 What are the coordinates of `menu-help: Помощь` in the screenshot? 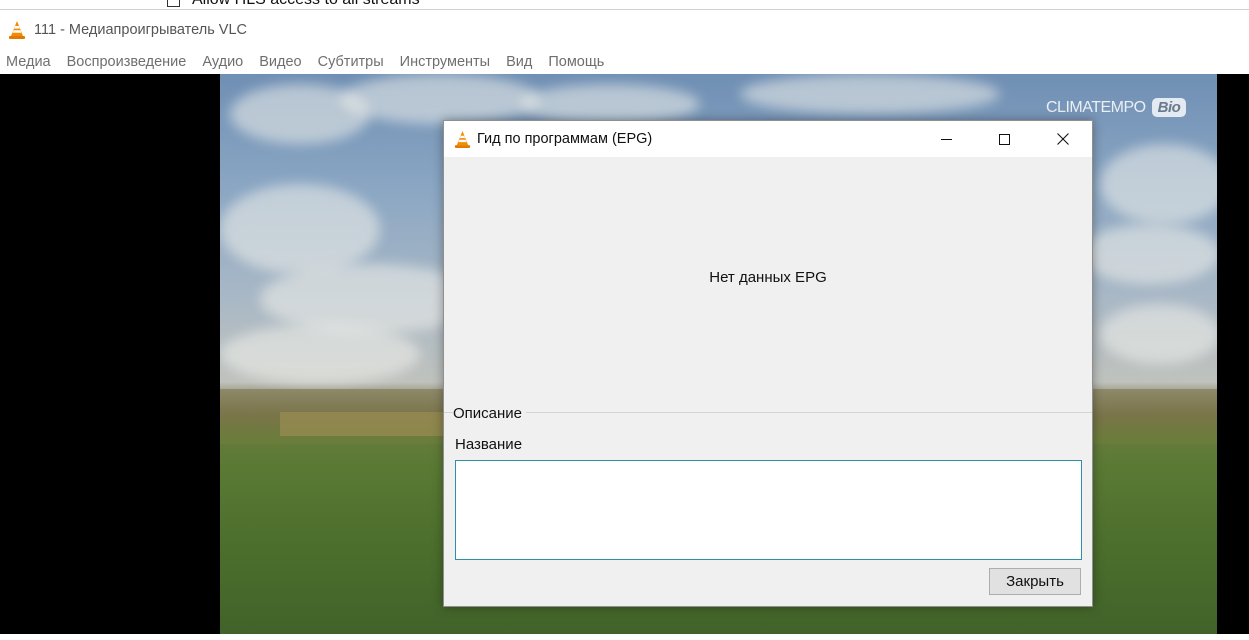 It's located at (580, 62).